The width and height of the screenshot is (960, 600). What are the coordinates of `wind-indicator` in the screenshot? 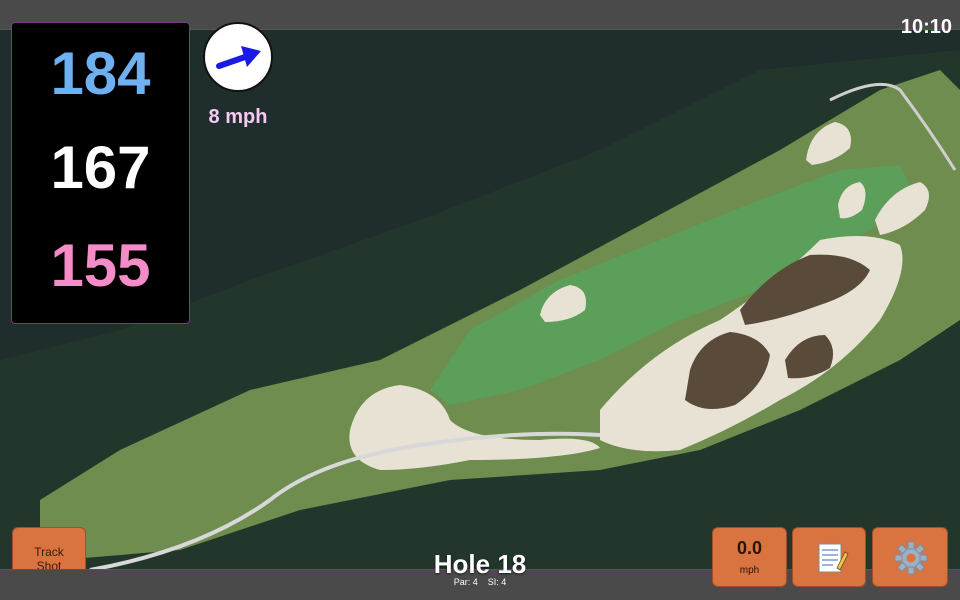 It's located at (238, 57).